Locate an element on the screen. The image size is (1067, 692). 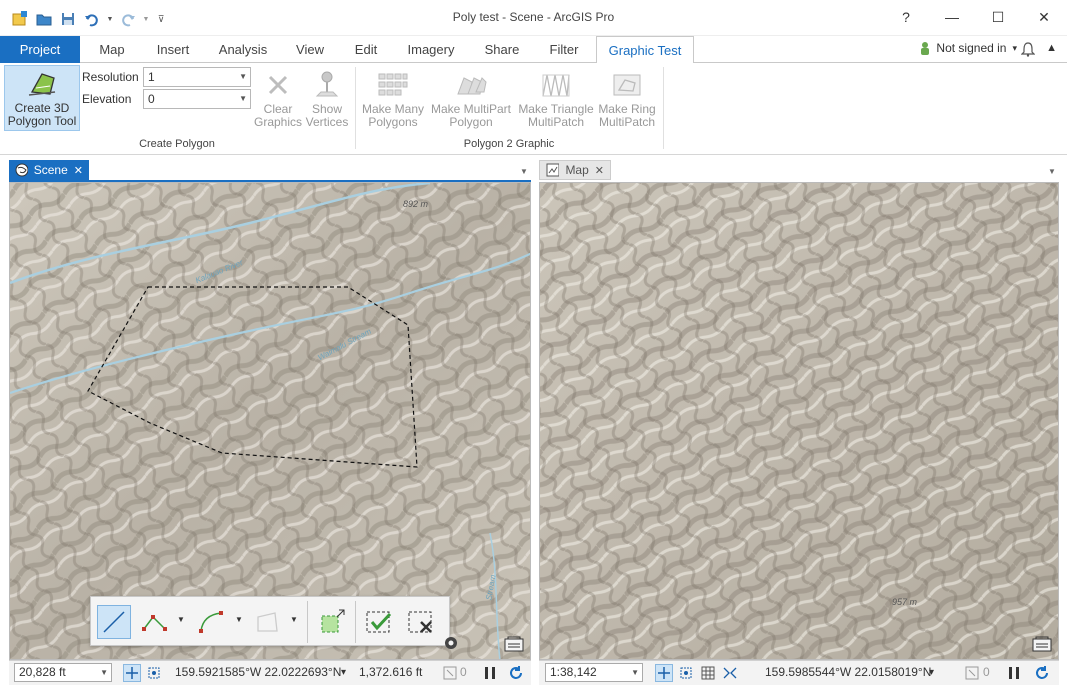
notifications-bell-icon is located at coordinates (1028, 50).